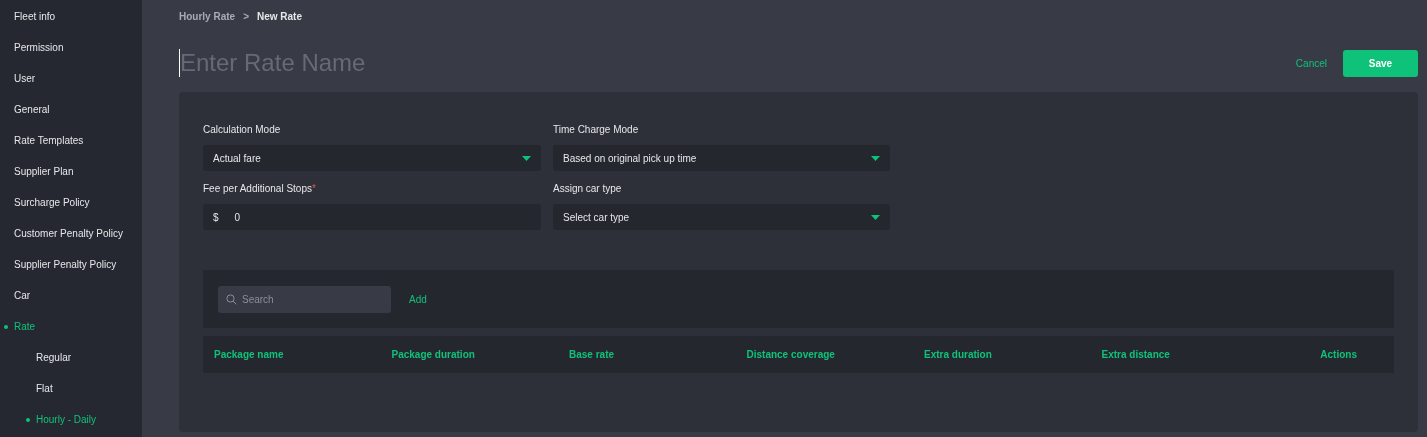 The height and width of the screenshot is (437, 1427). Describe the element at coordinates (71, 357) in the screenshot. I see `sidebar-item: Regular` at that location.